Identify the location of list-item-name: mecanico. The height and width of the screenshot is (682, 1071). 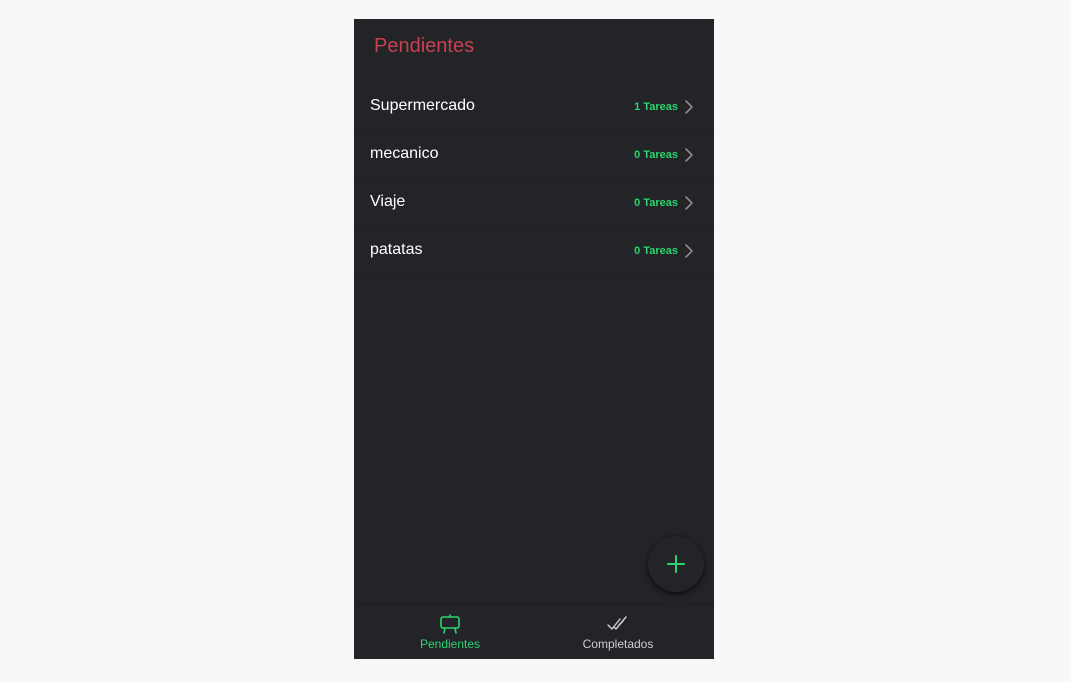
(404, 153).